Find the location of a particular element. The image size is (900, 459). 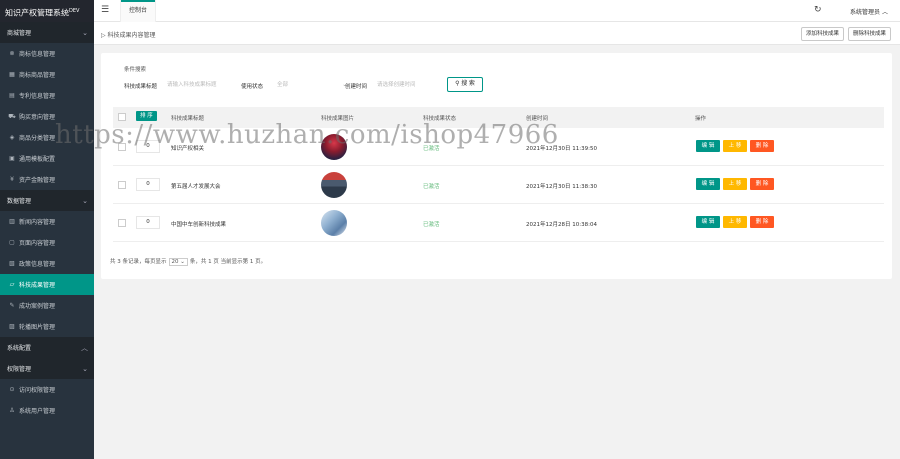

delete-button: 删除科技成果 is located at coordinates (870, 34).